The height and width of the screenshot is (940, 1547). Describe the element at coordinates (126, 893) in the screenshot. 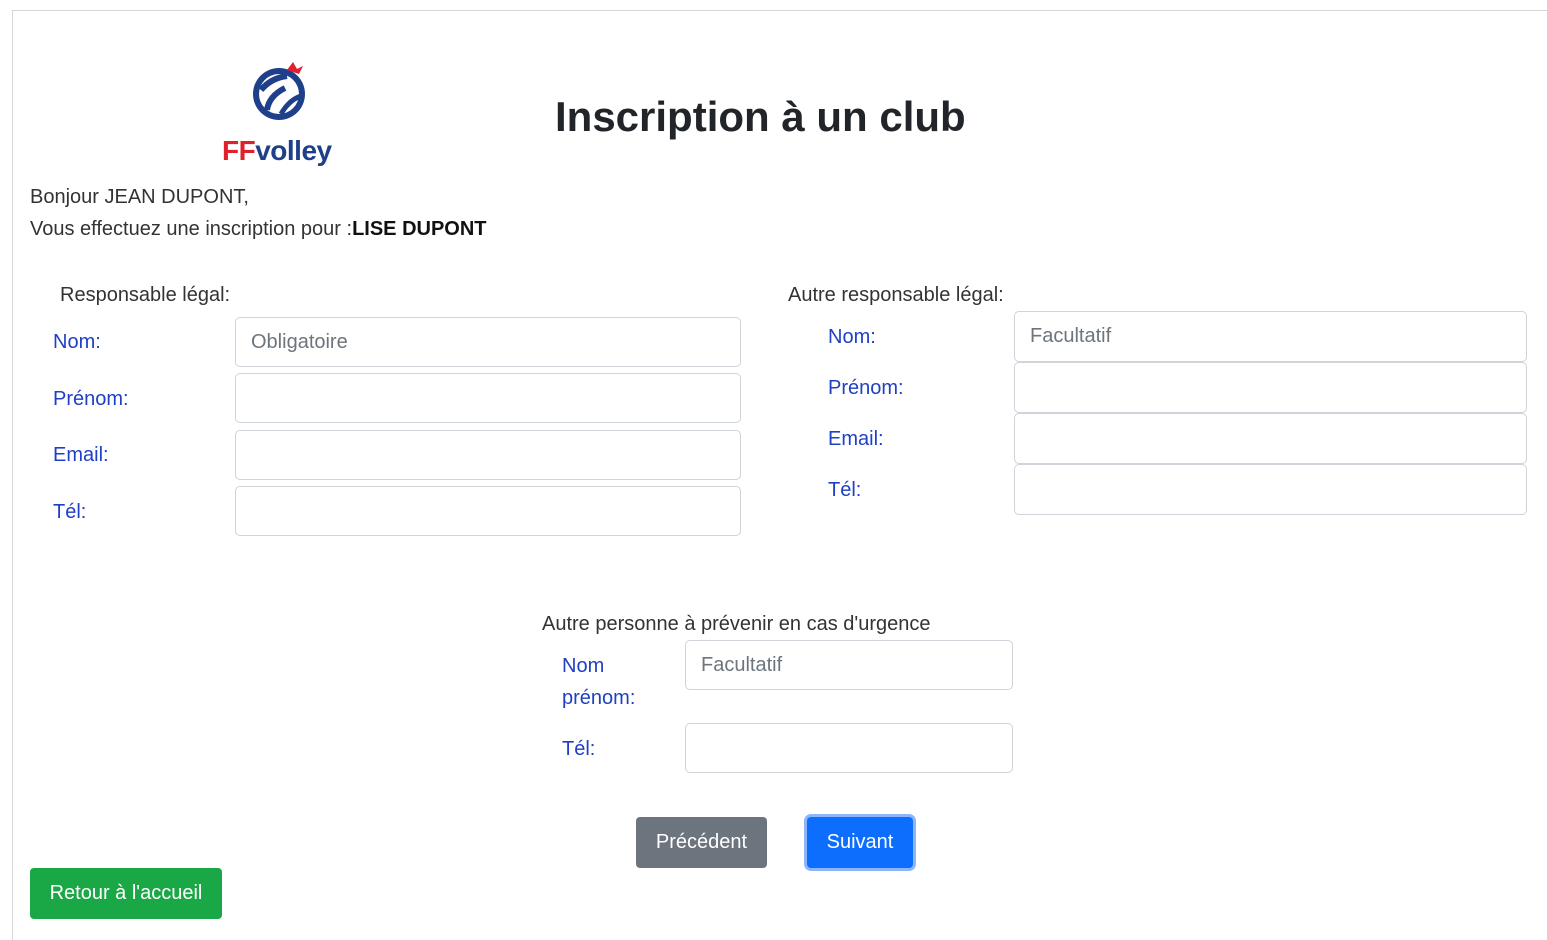

I see `back-to-home-button: Retour à l'accueil` at that location.